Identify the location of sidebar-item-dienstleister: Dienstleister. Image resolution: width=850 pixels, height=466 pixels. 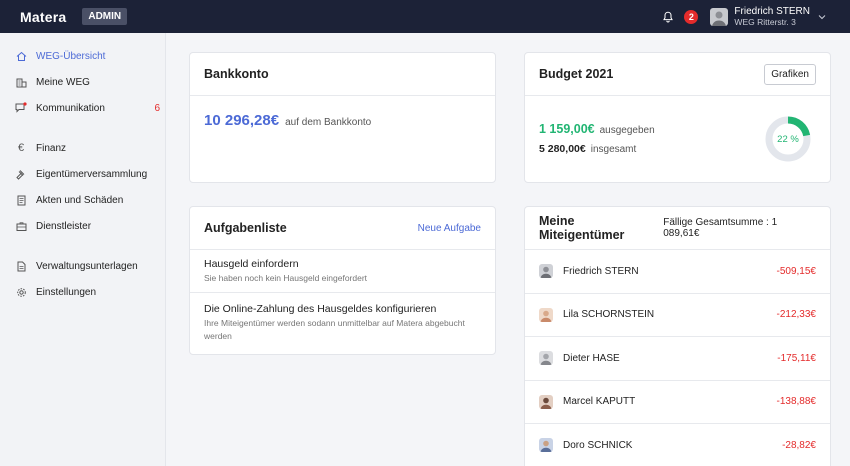
(87, 226).